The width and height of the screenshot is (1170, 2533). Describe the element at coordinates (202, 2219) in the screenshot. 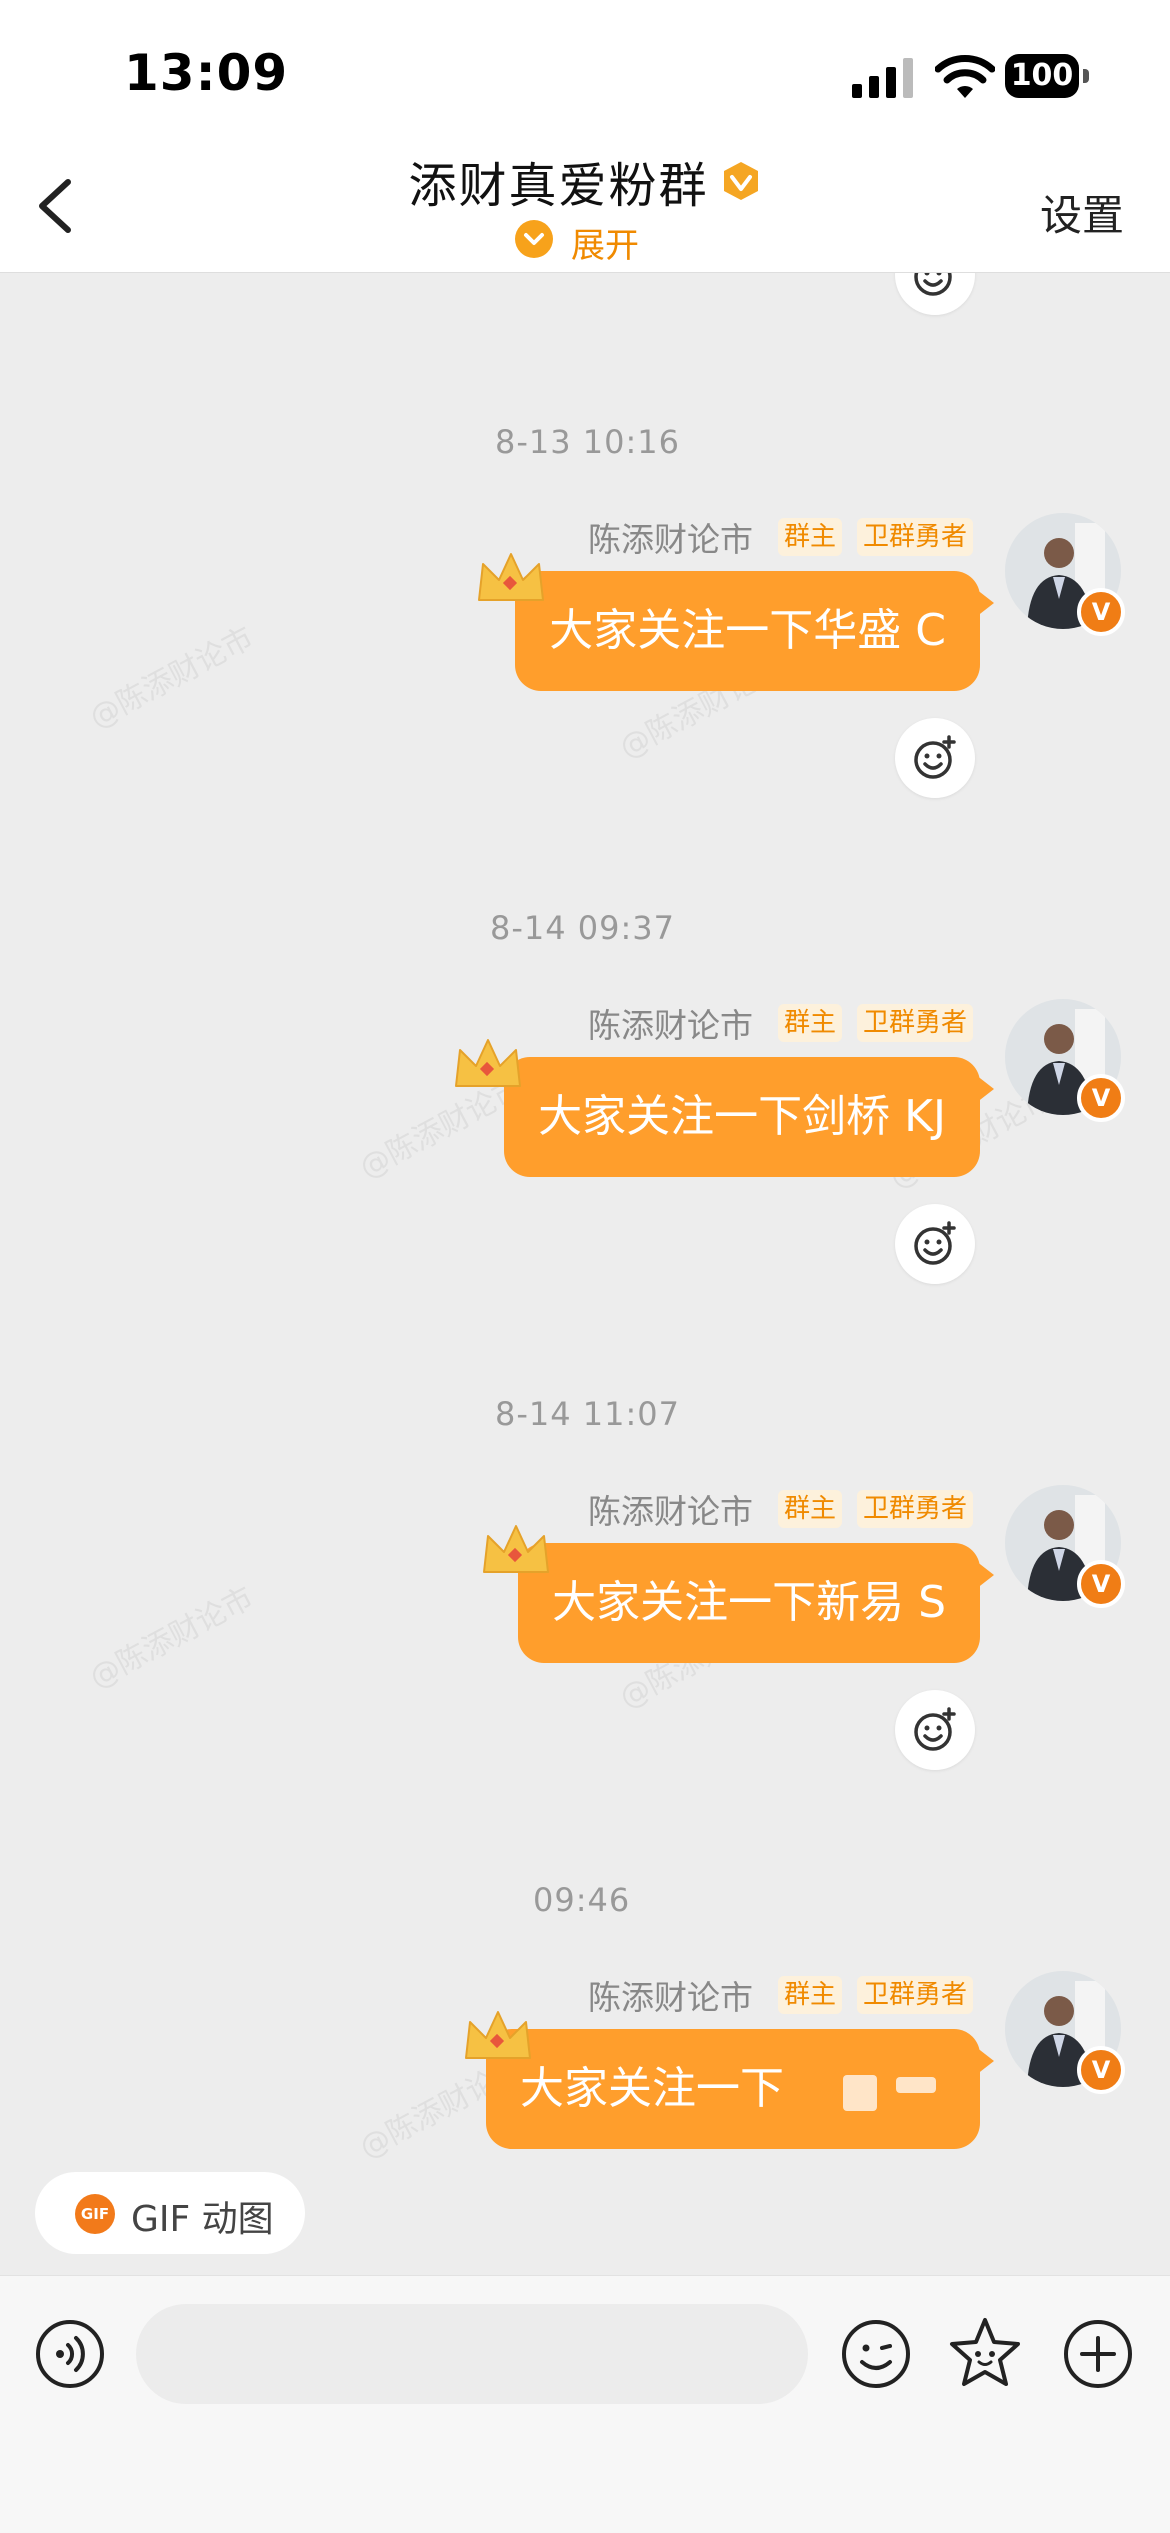

I see `gif-label: GIF 动图` at that location.